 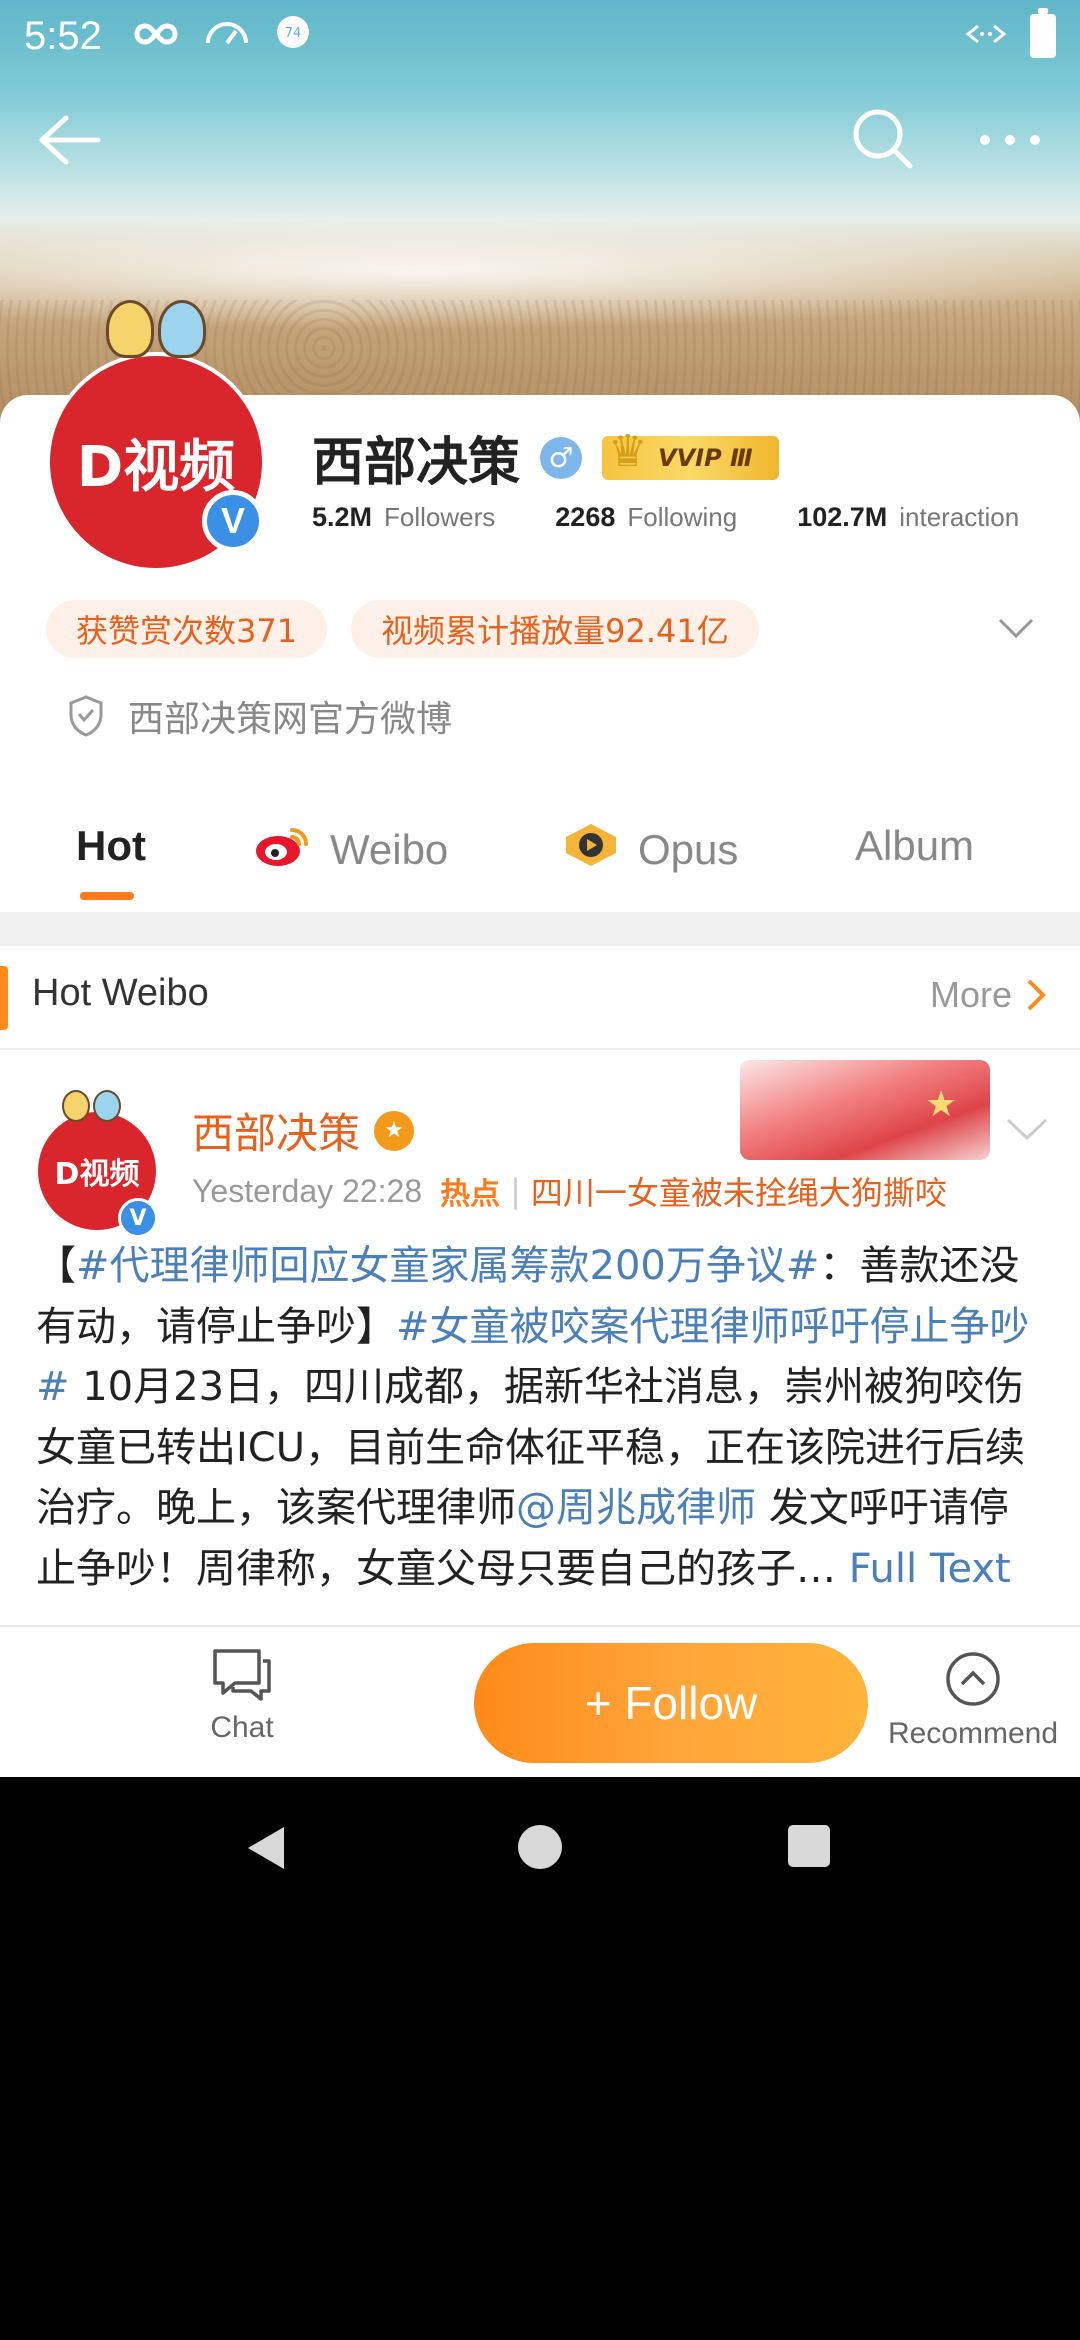 I want to click on more-button: More, so click(x=988, y=995).